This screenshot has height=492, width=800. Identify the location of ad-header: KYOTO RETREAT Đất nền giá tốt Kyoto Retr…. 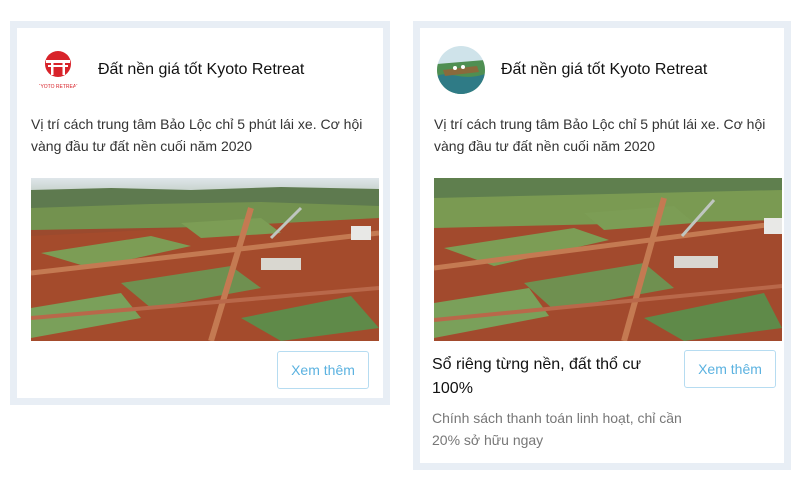
(169, 70).